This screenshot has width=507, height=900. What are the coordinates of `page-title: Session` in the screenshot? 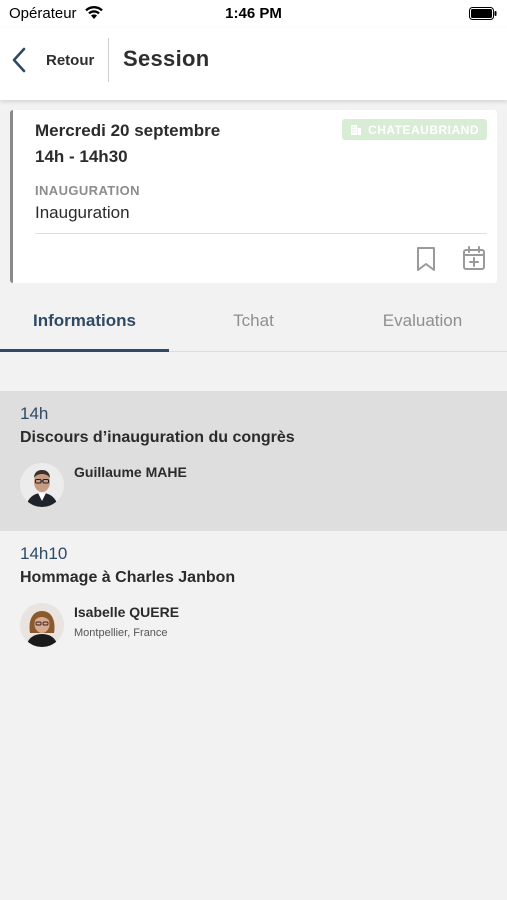 It's located at (166, 58).